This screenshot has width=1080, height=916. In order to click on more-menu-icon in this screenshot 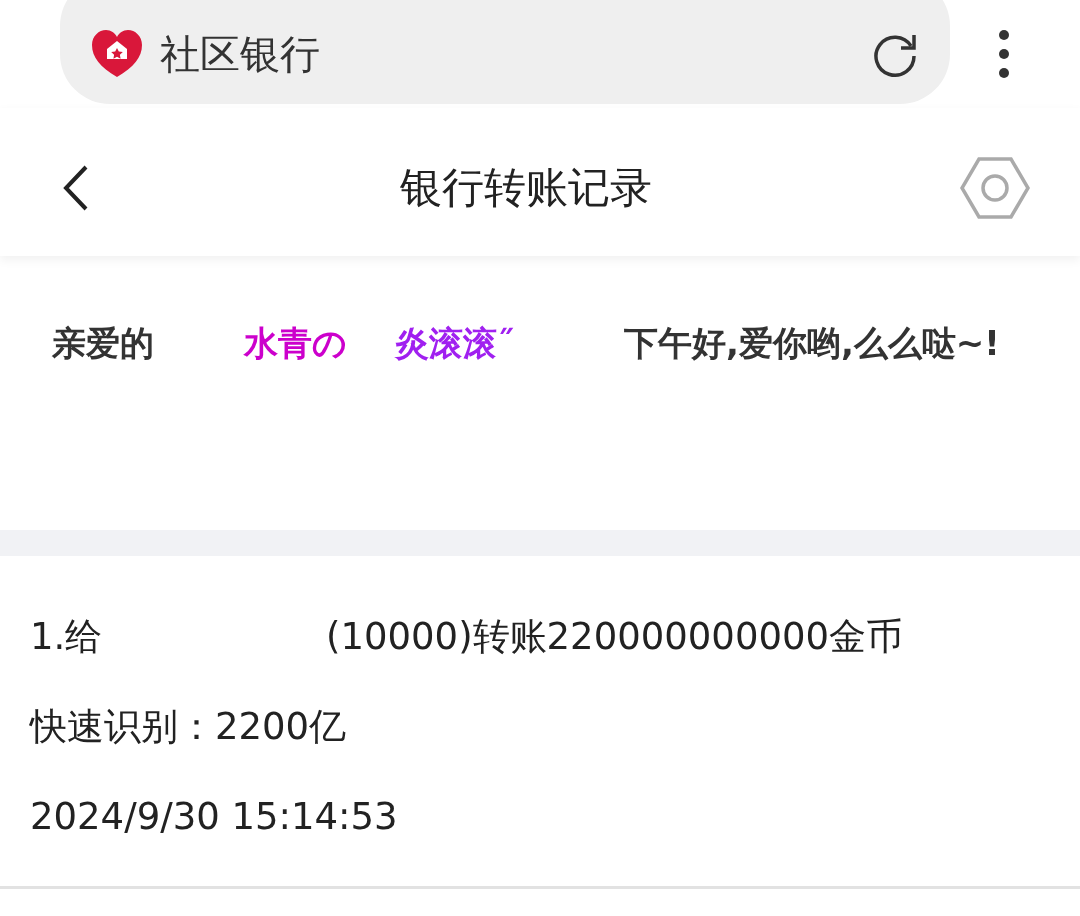, I will do `click(1004, 54)`.